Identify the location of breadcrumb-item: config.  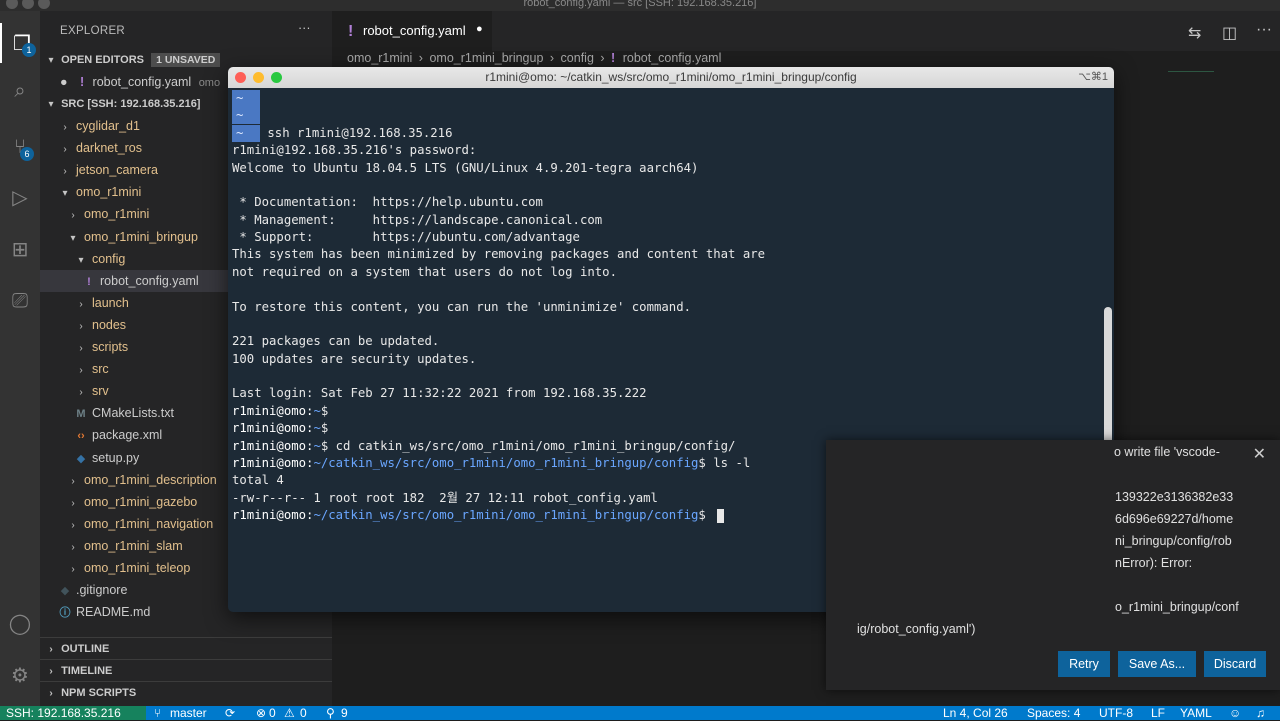
(577, 58).